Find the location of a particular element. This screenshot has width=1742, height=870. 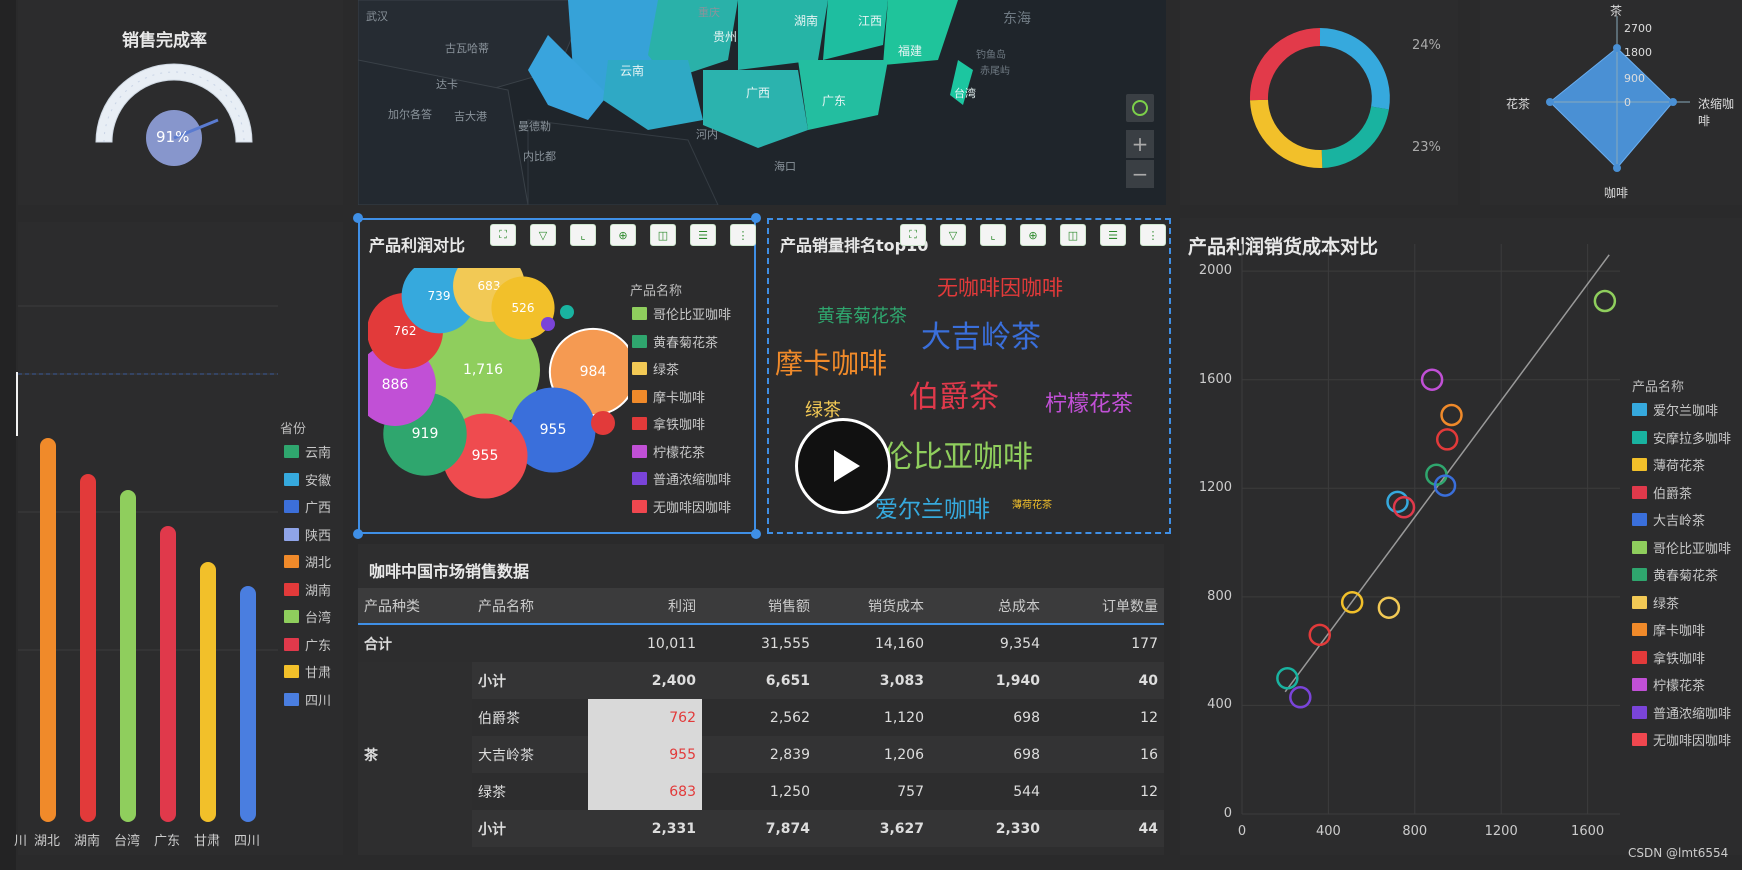

bar-湖北 is located at coordinates (48, 630).